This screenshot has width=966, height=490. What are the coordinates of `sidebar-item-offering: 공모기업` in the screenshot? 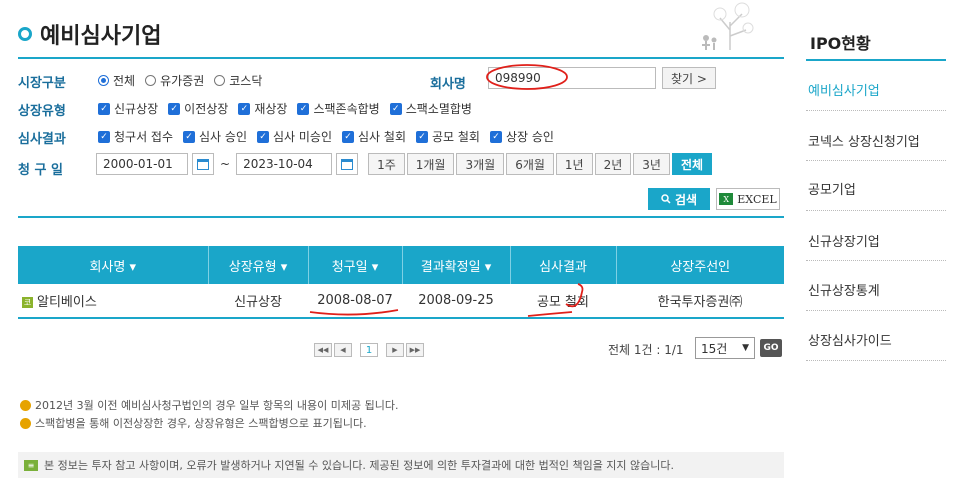 It's located at (878, 188).